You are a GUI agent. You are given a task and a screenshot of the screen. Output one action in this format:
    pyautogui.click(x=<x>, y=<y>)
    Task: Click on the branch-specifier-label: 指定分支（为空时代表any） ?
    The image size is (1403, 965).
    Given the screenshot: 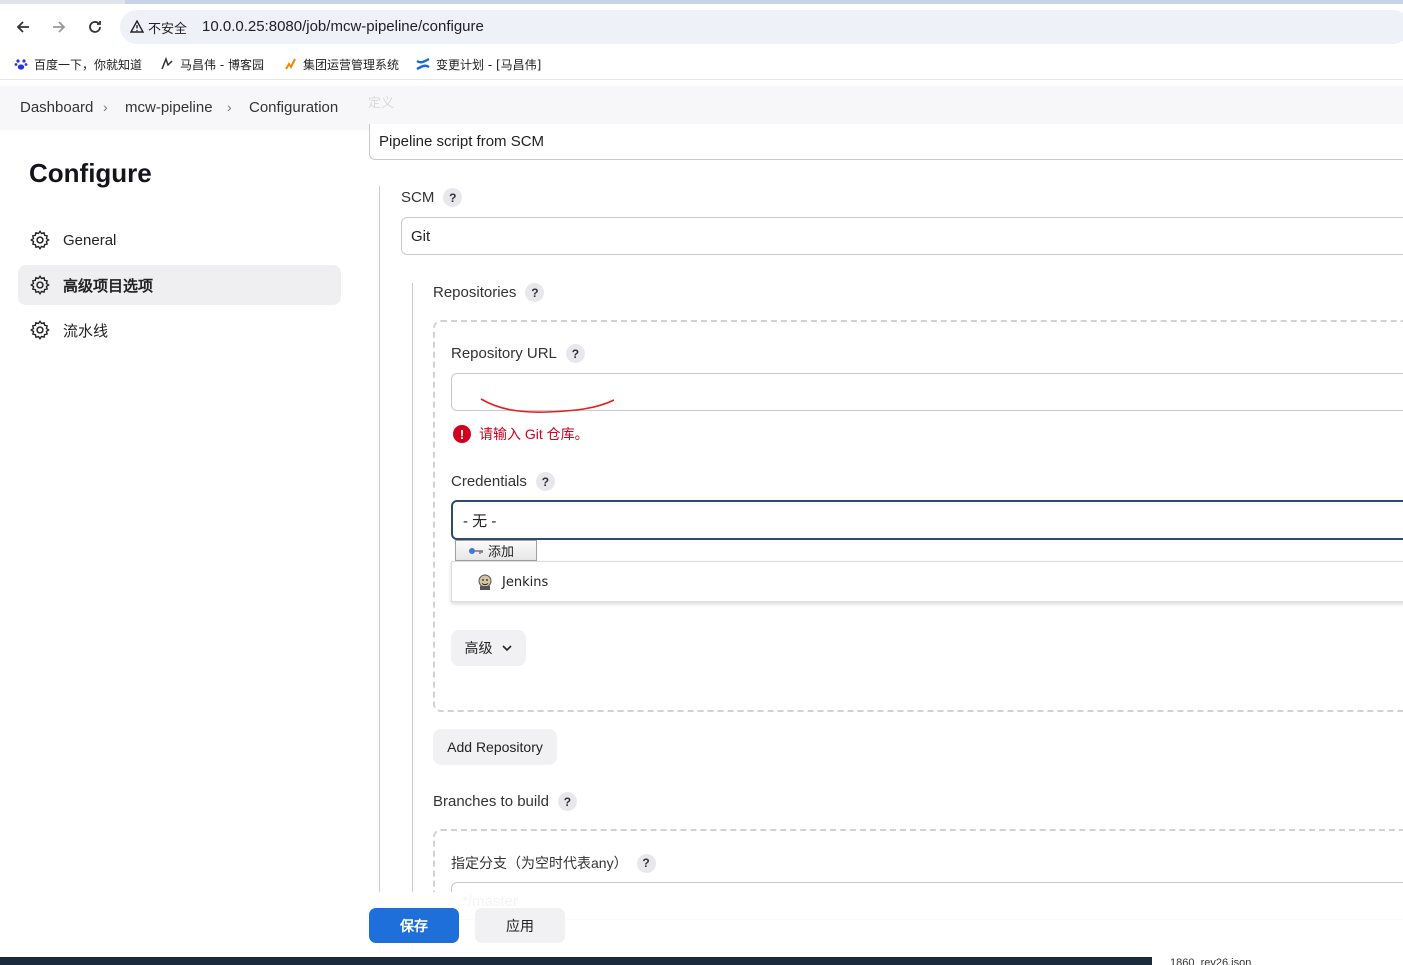 What is the action you would take?
    pyautogui.click(x=553, y=863)
    